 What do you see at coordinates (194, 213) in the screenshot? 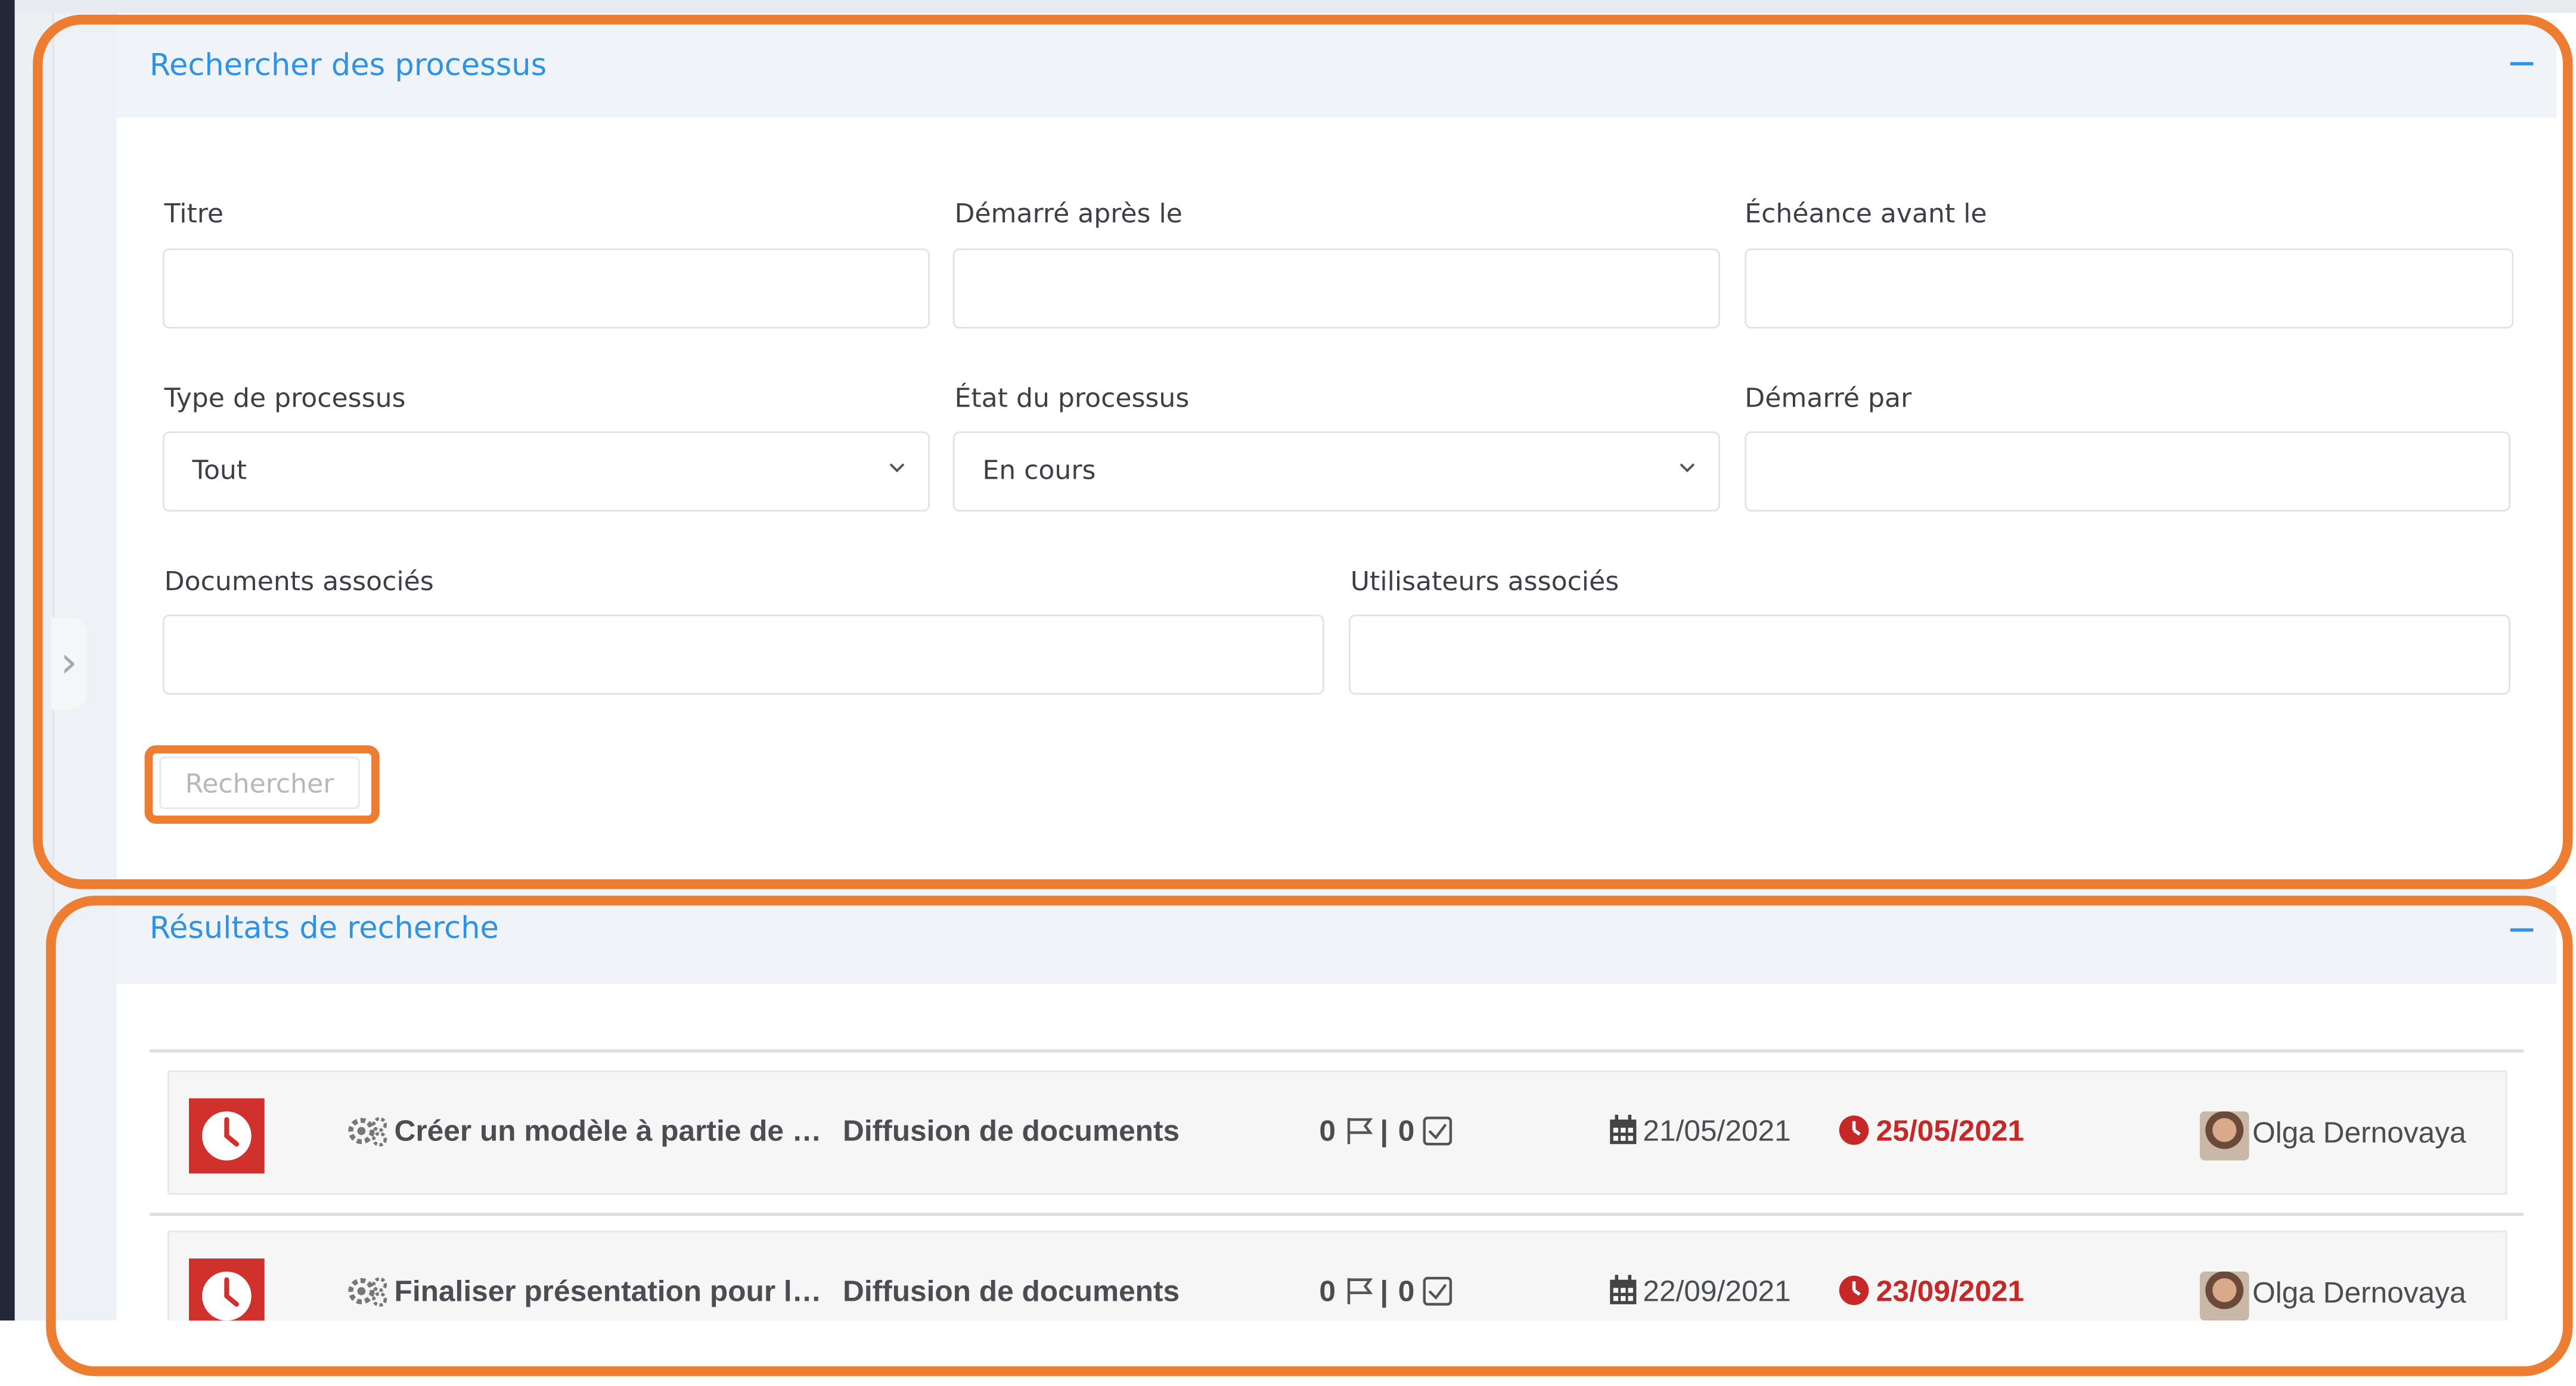
I see `title-label: Titre` at bounding box center [194, 213].